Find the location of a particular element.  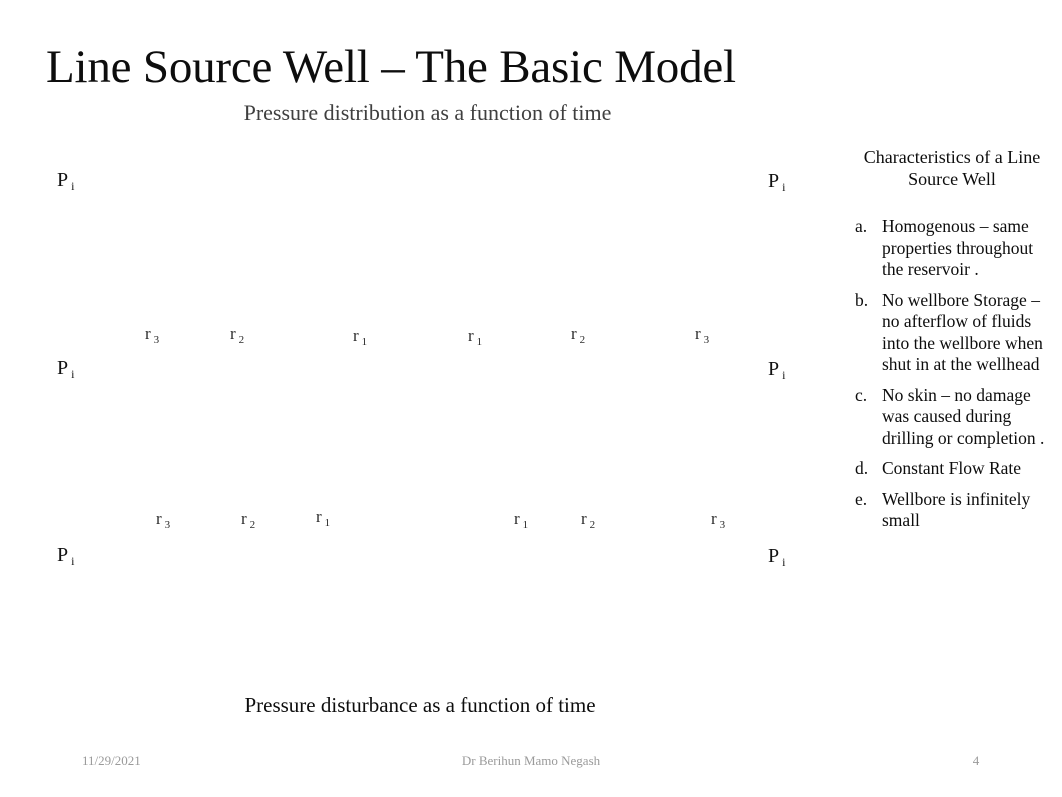

characteristics-list-item: e. Wellbore is infinitely small is located at coordinates (952, 510).